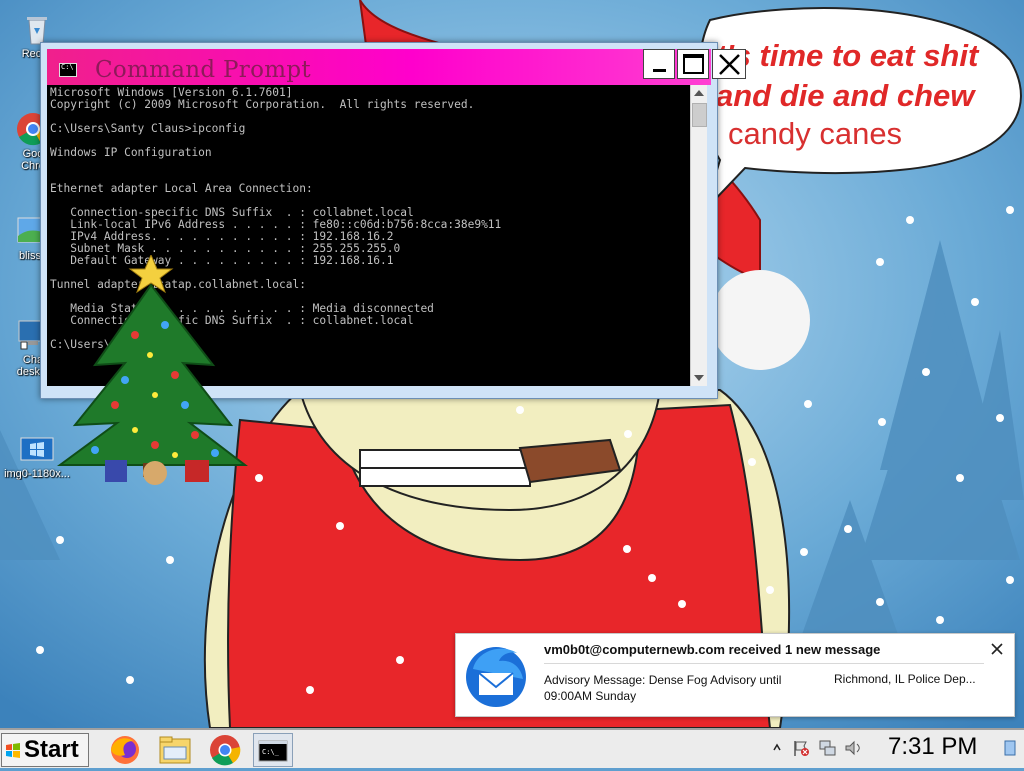 The image size is (1024, 771). Describe the element at coordinates (997, 649) in the screenshot. I see `notification-close-icon` at that location.